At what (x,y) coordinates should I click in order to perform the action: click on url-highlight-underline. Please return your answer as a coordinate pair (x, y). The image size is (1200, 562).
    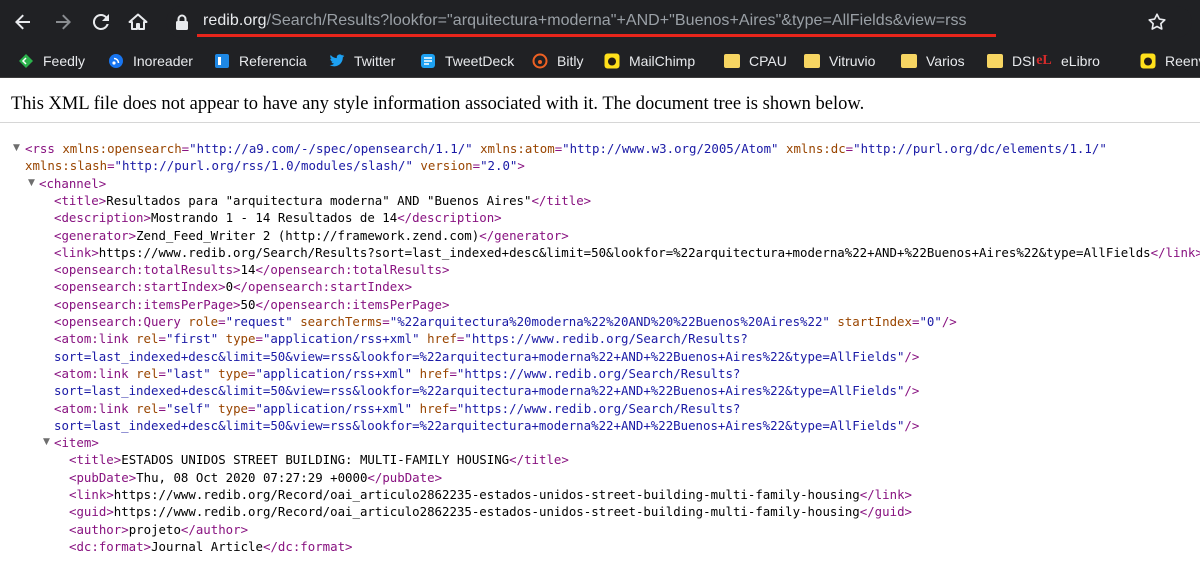
    Looking at the image, I should click on (596, 35).